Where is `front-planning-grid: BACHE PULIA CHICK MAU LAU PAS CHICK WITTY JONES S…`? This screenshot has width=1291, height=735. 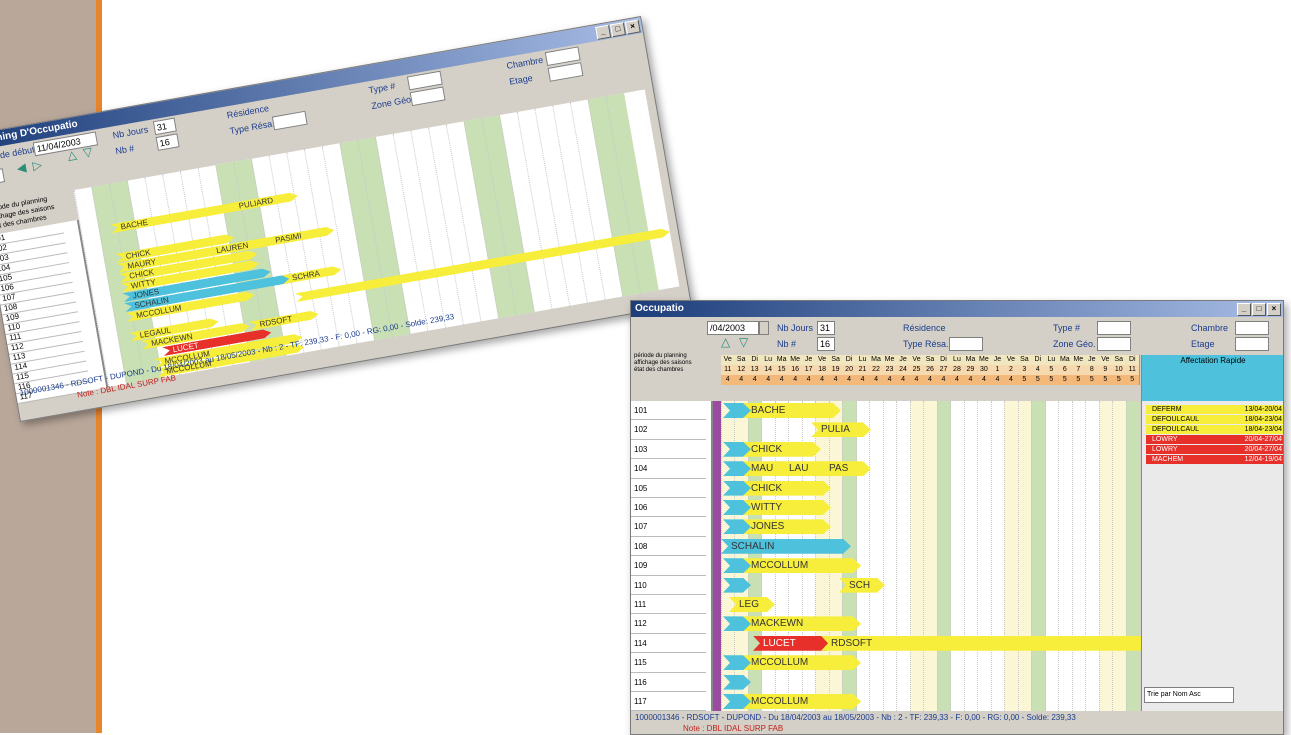
front-planning-grid: BACHE PULIA CHICK MAU LAU PAS CHICK WITTY JONES S… is located at coordinates (926, 556).